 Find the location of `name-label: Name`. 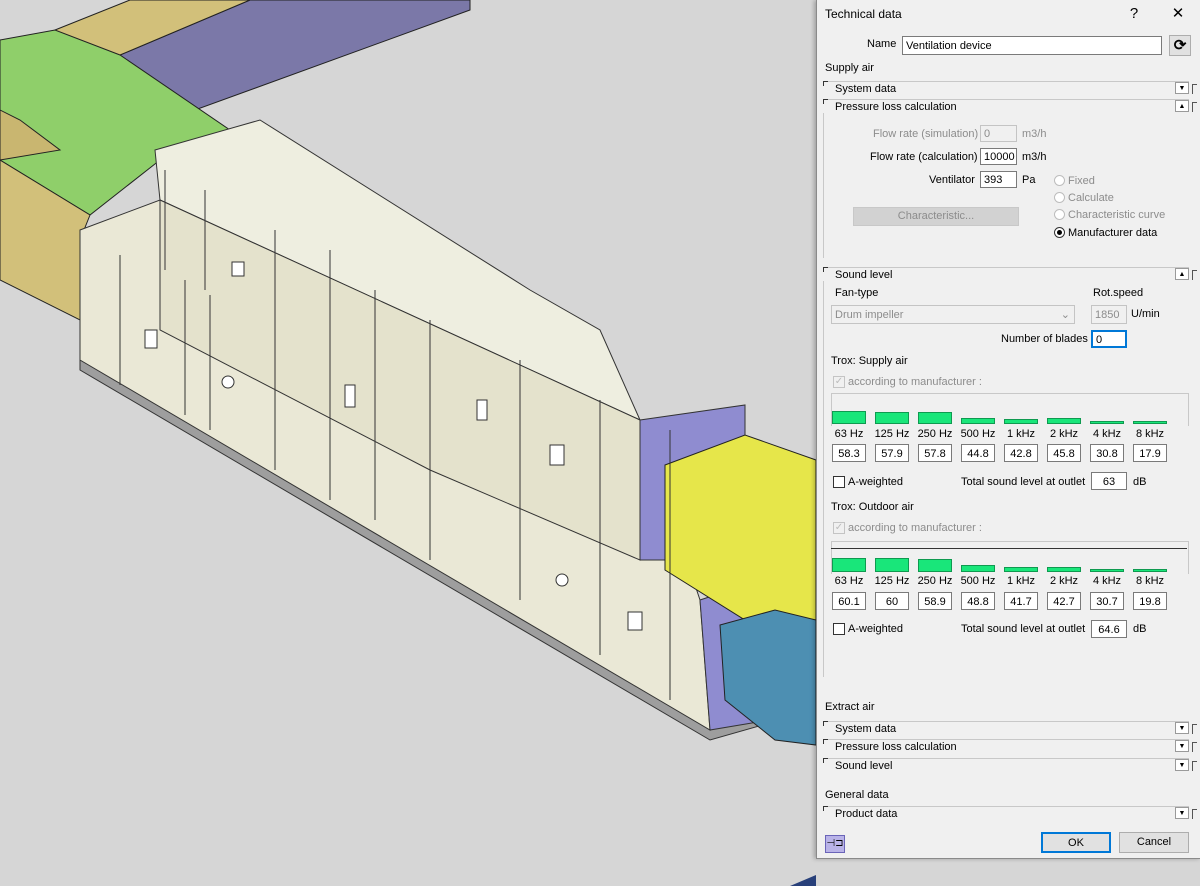

name-label: Name is located at coordinates (882, 44).